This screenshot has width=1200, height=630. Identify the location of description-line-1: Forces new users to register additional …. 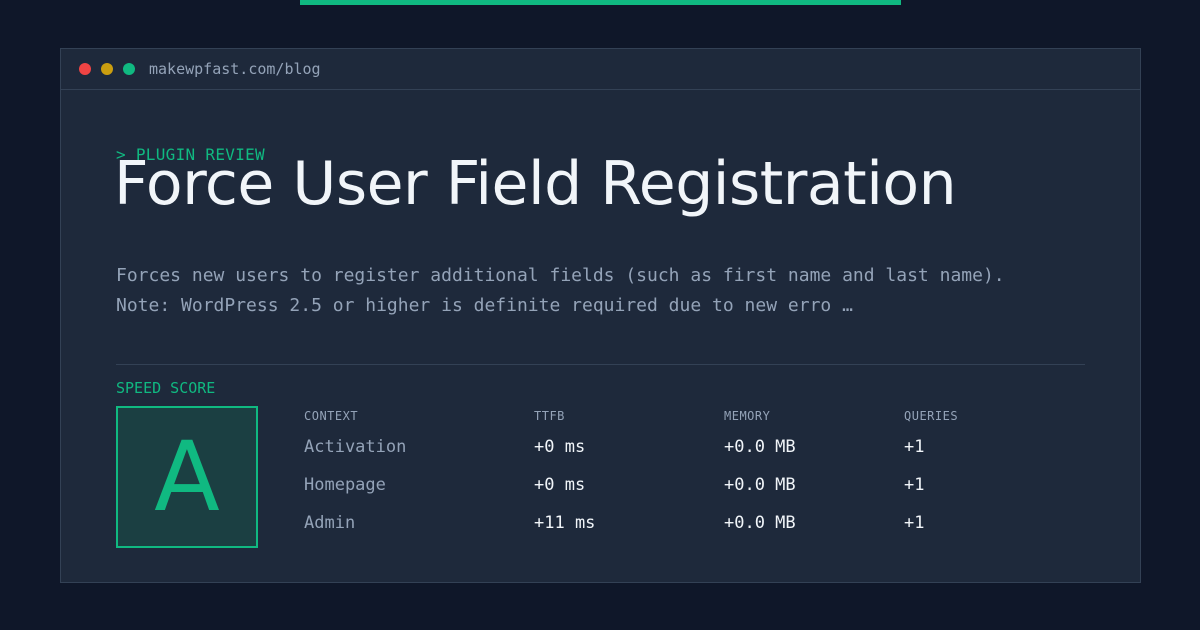
(560, 275).